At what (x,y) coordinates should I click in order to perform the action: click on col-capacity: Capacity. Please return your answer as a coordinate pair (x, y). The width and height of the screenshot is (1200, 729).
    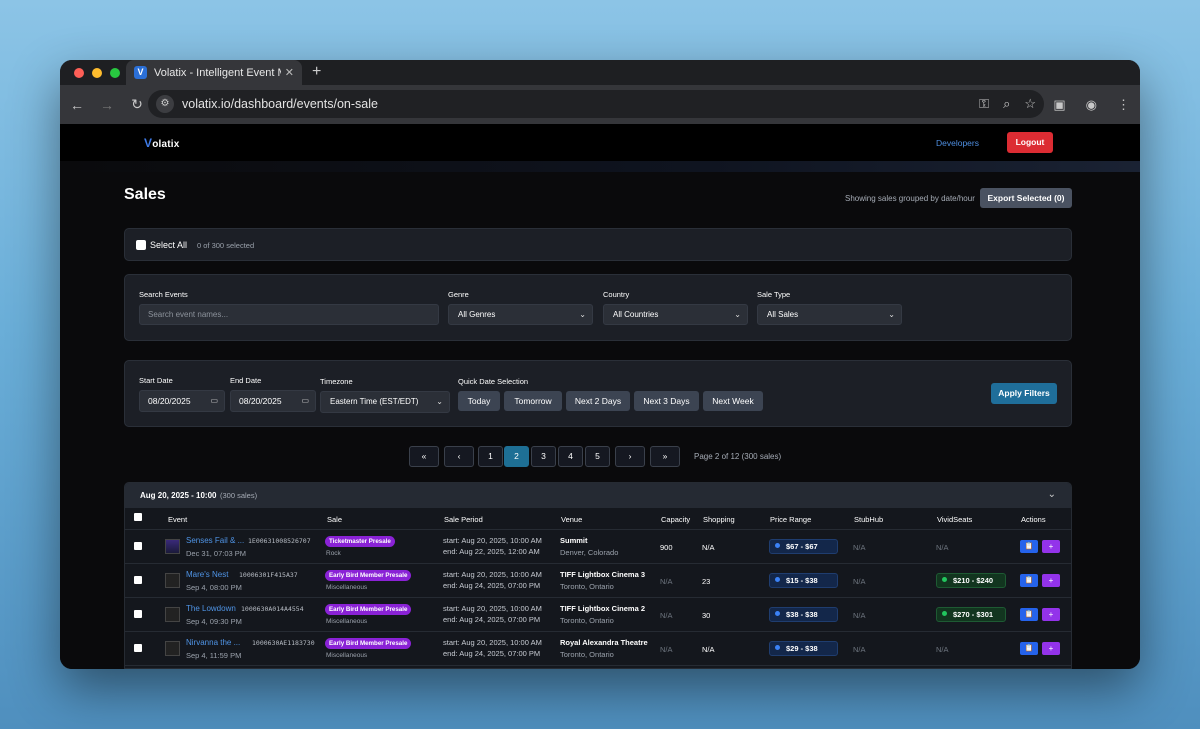
    Looking at the image, I should click on (676, 519).